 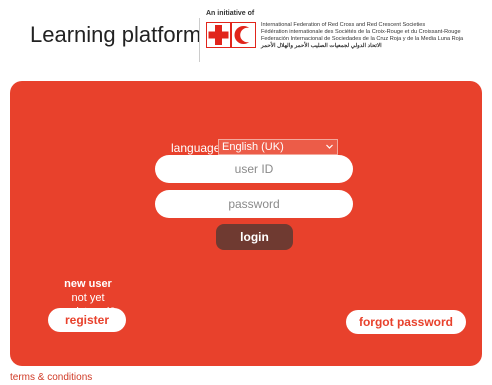 I want to click on ifrc-logo-icon, so click(x=231, y=35).